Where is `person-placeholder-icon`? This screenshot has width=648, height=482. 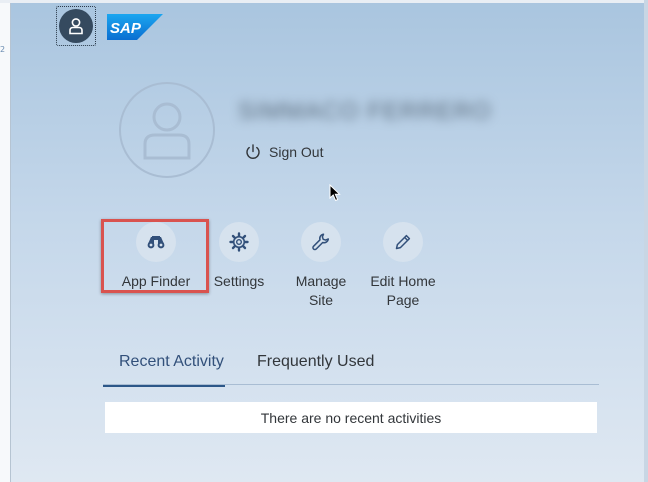
person-placeholder-icon is located at coordinates (167, 131).